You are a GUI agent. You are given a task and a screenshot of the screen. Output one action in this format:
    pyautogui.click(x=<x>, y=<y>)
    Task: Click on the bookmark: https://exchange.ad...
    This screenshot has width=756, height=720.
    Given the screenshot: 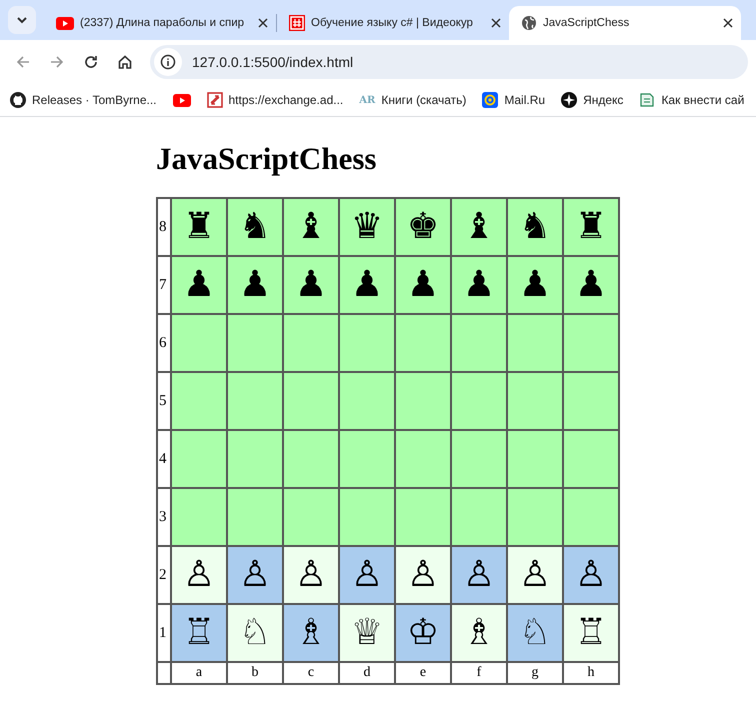 What is the action you would take?
    pyautogui.click(x=275, y=100)
    